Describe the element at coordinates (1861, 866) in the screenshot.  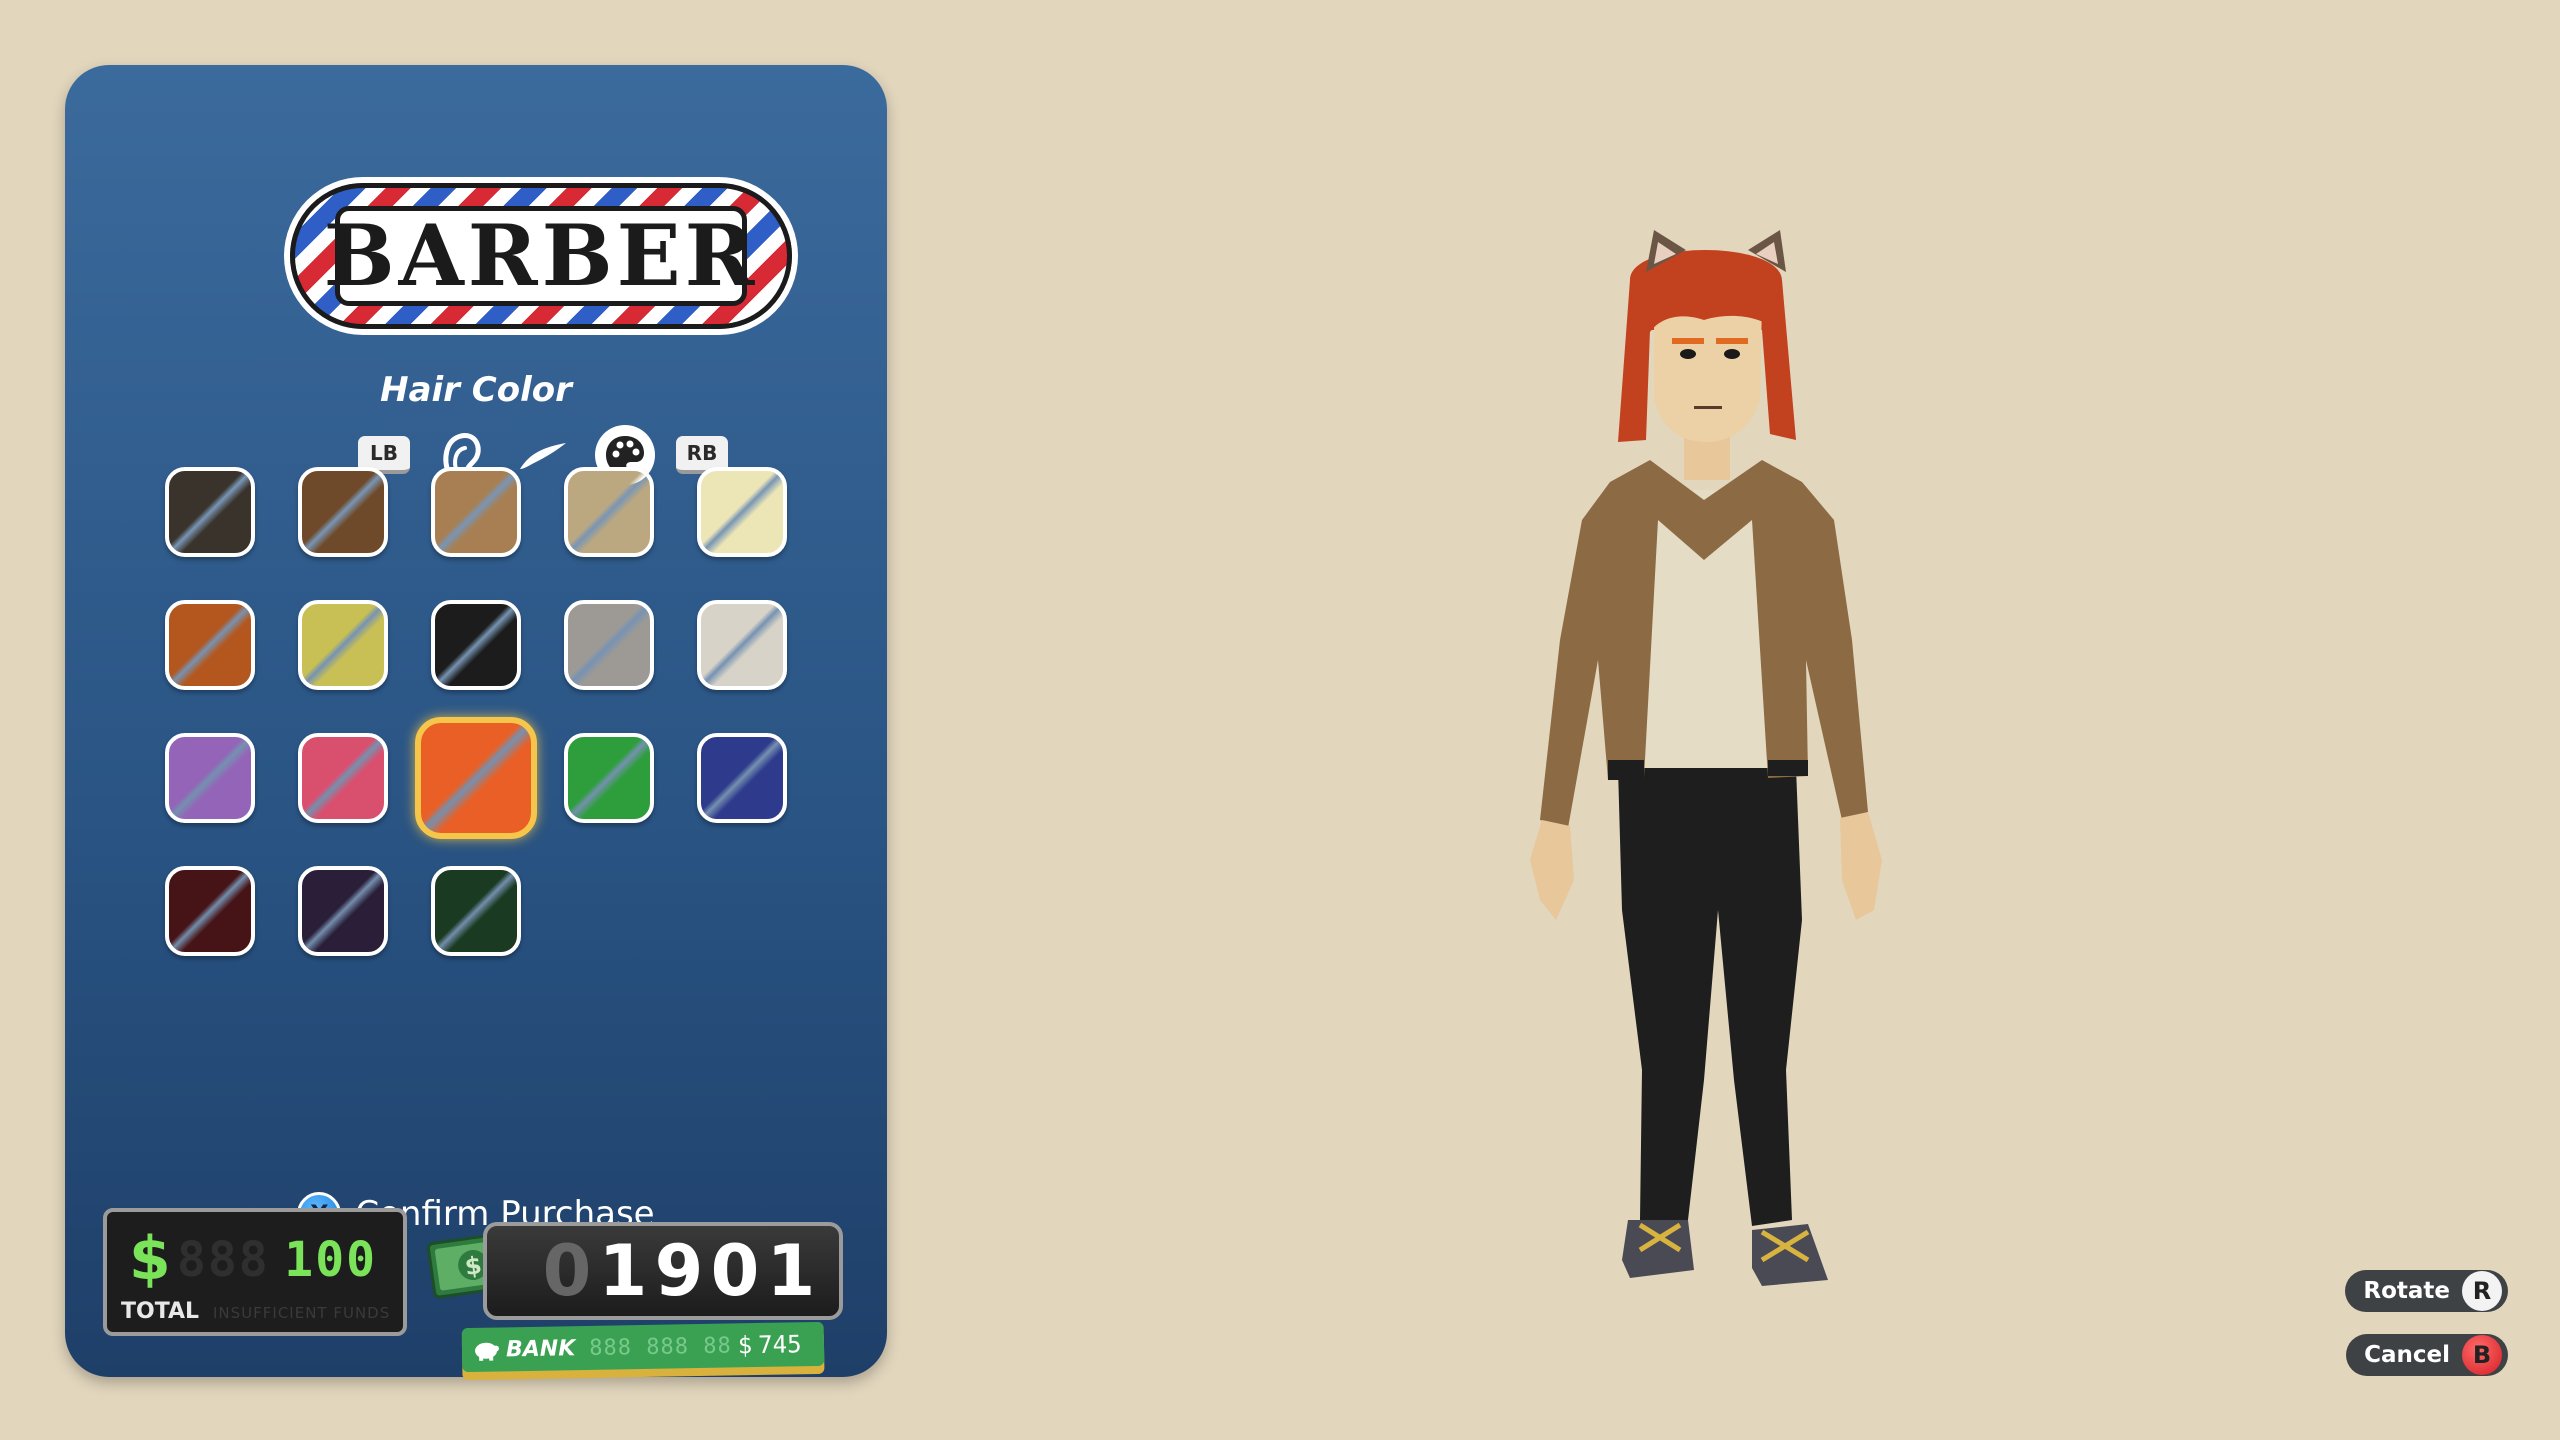
I see `right-hand` at that location.